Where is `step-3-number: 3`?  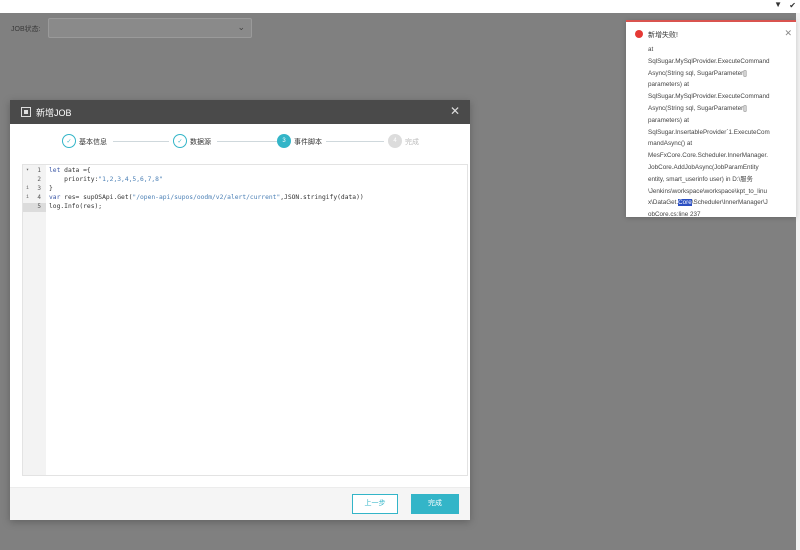
step-3-number: 3 is located at coordinates (284, 141).